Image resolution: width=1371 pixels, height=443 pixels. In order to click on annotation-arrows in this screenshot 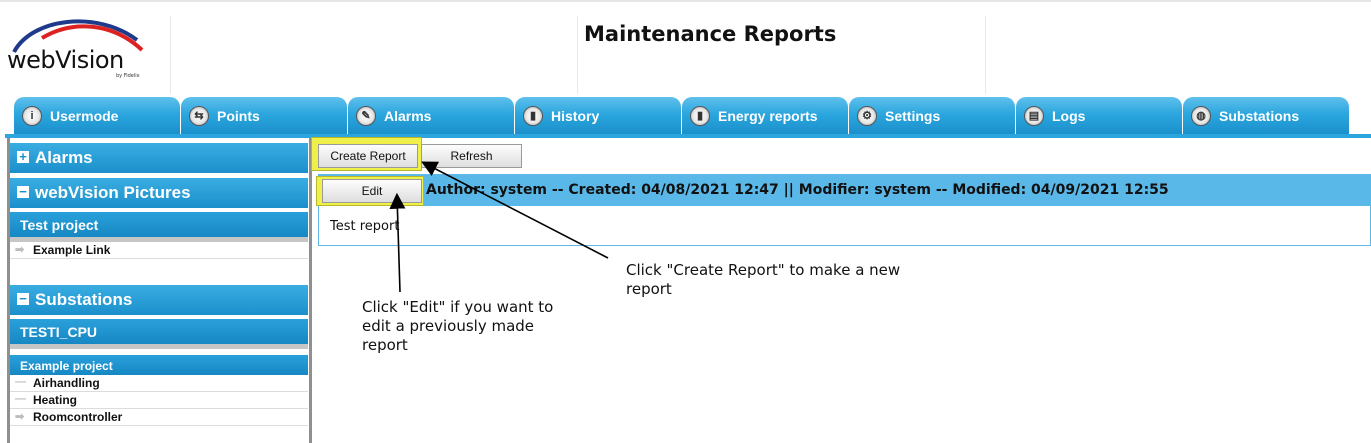, I will do `click(499, 227)`.